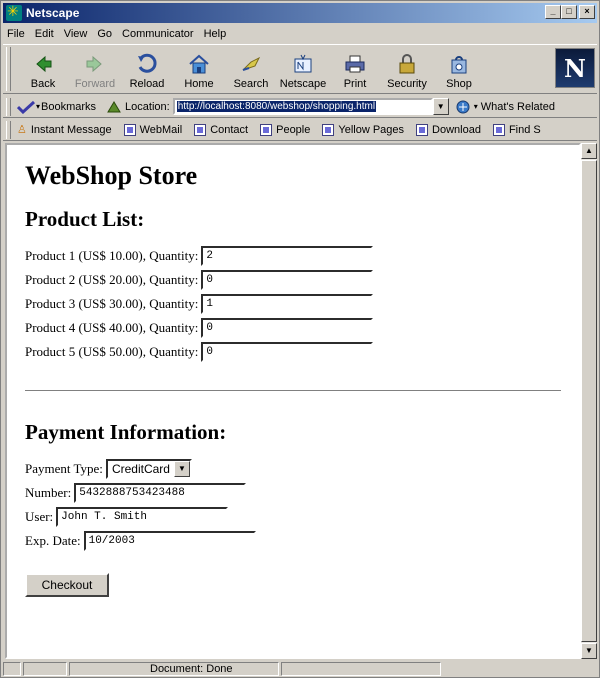  What do you see at coordinates (111, 175) in the screenshot?
I see `page-title: WebShop Store` at bounding box center [111, 175].